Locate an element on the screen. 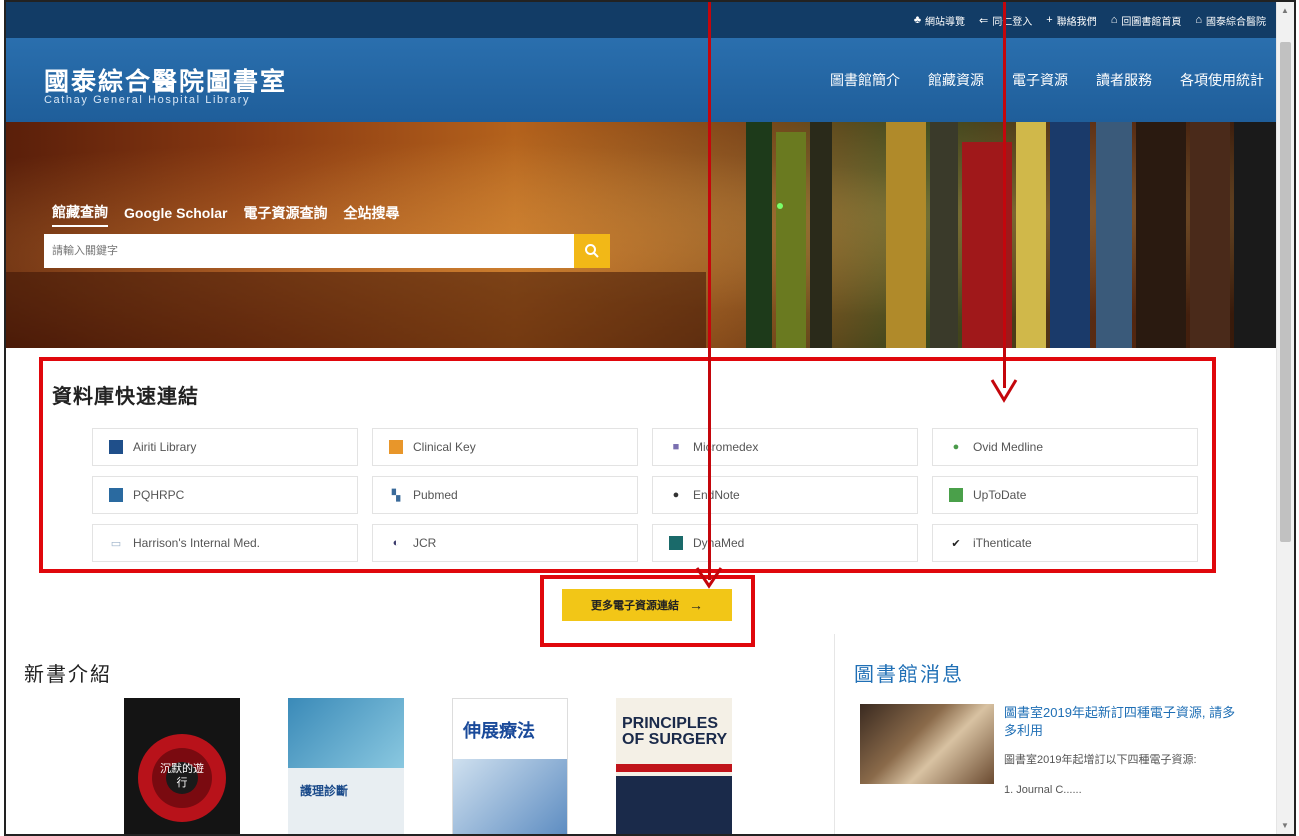 The height and width of the screenshot is (836, 1299). book-cover: 護理診斷 is located at coordinates (346, 766).